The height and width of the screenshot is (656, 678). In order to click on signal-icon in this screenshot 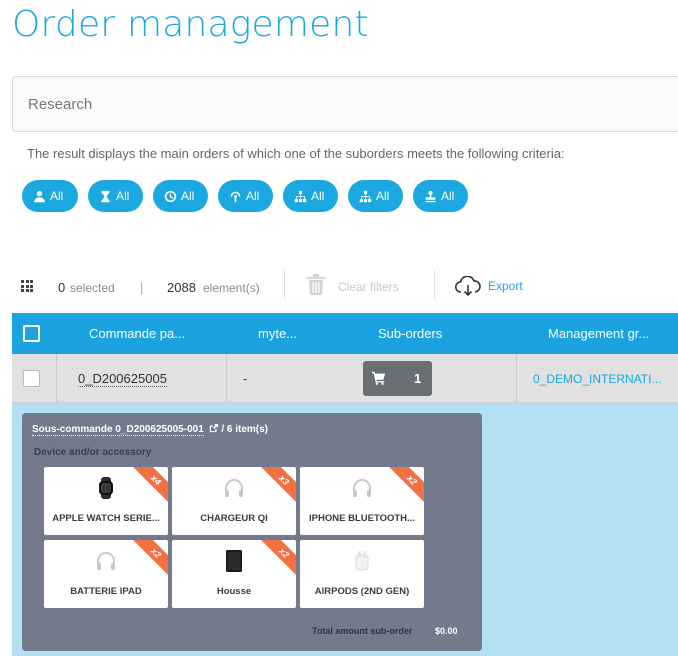, I will do `click(235, 196)`.